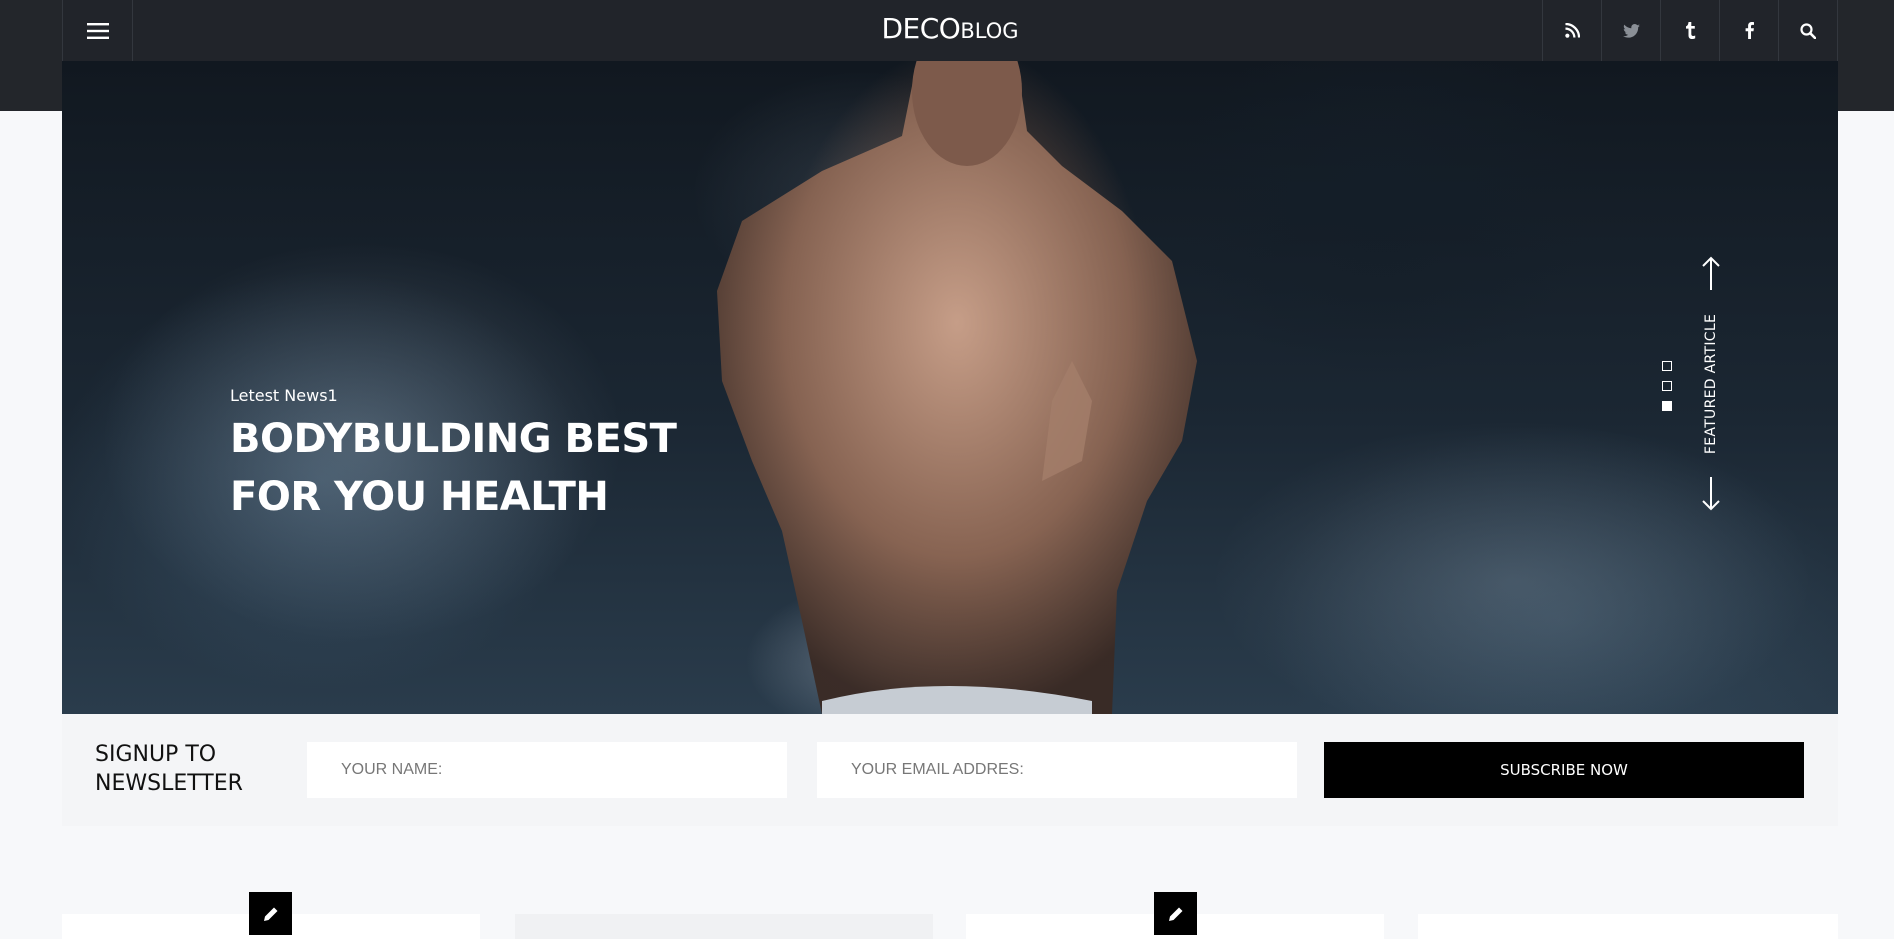 The width and height of the screenshot is (1894, 939). I want to click on social-links, so click(1689, 30).